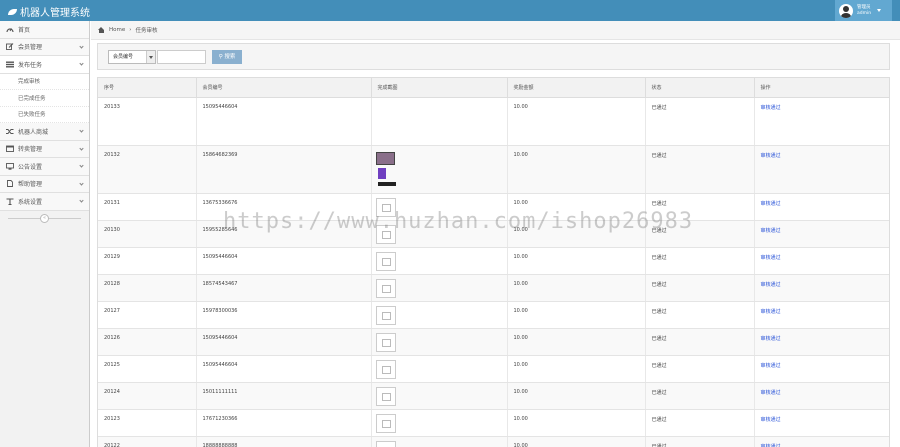  Describe the element at coordinates (284, 288) in the screenshot. I see `cell-member: 18574543467` at that location.